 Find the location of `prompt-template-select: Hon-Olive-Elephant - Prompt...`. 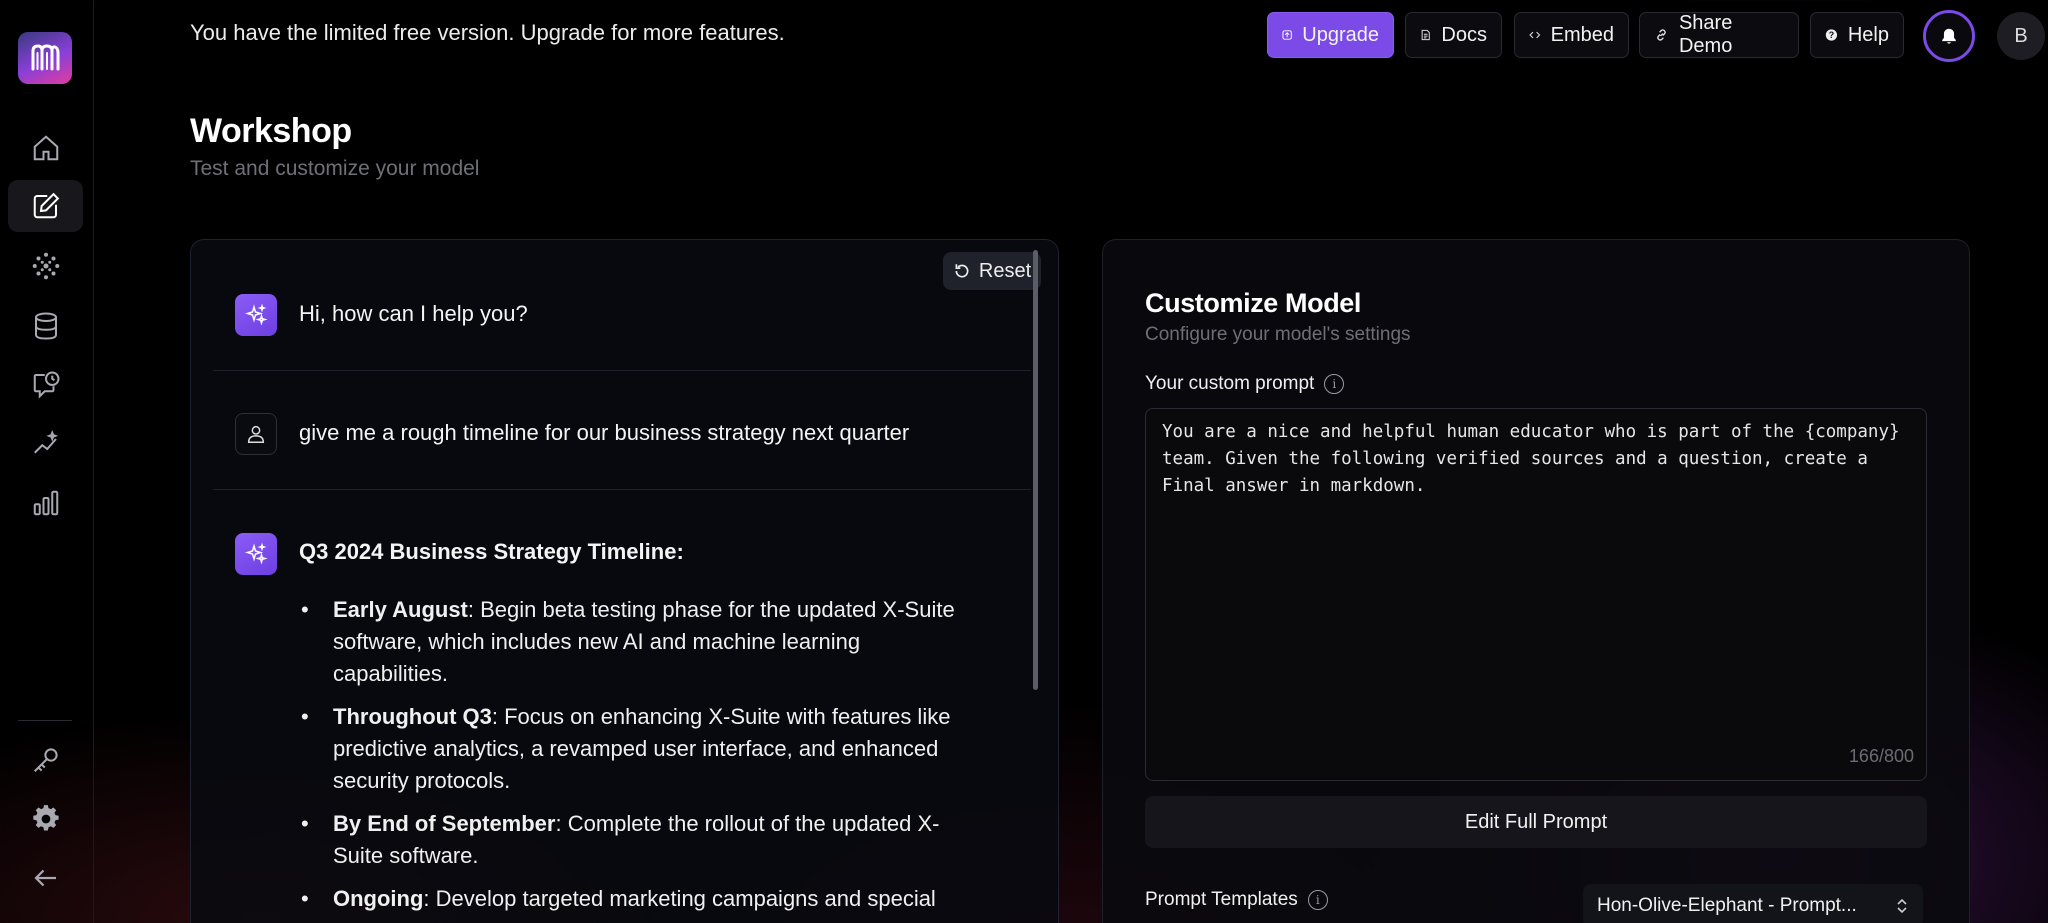

prompt-template-select: Hon-Olive-Elephant - Prompt... is located at coordinates (1753, 903).